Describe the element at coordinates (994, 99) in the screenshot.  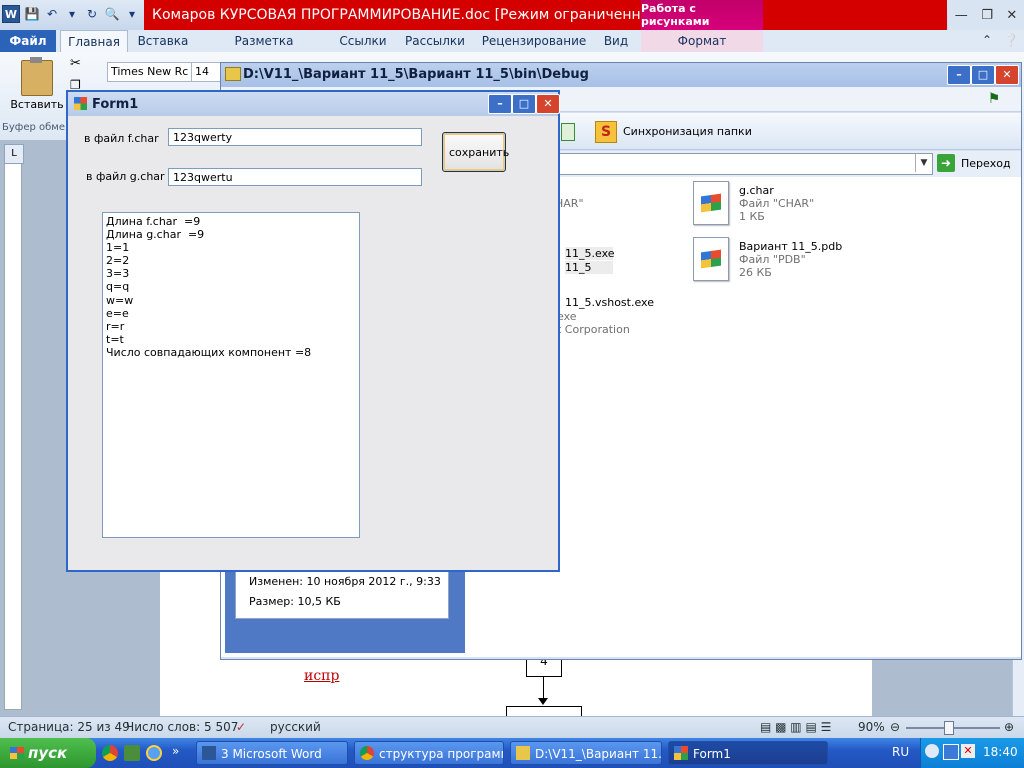
I see `windows-flag-icon: ⚑` at that location.